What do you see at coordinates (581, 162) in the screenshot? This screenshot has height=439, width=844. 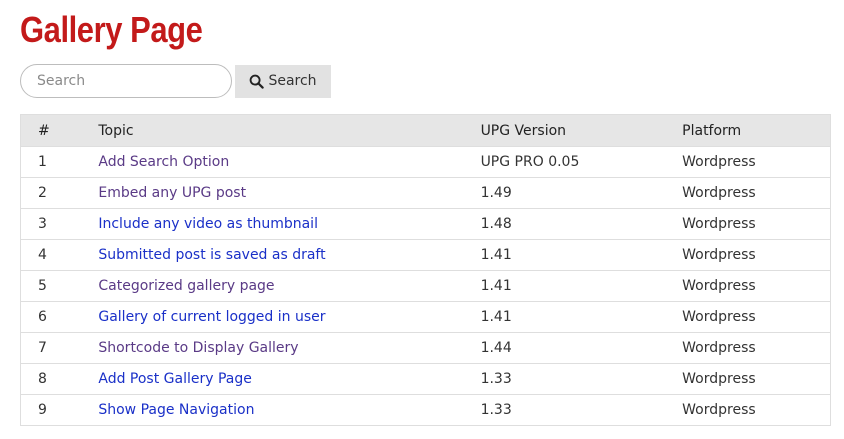 I see `row-upg-version: UPG PRO 0.05` at bounding box center [581, 162].